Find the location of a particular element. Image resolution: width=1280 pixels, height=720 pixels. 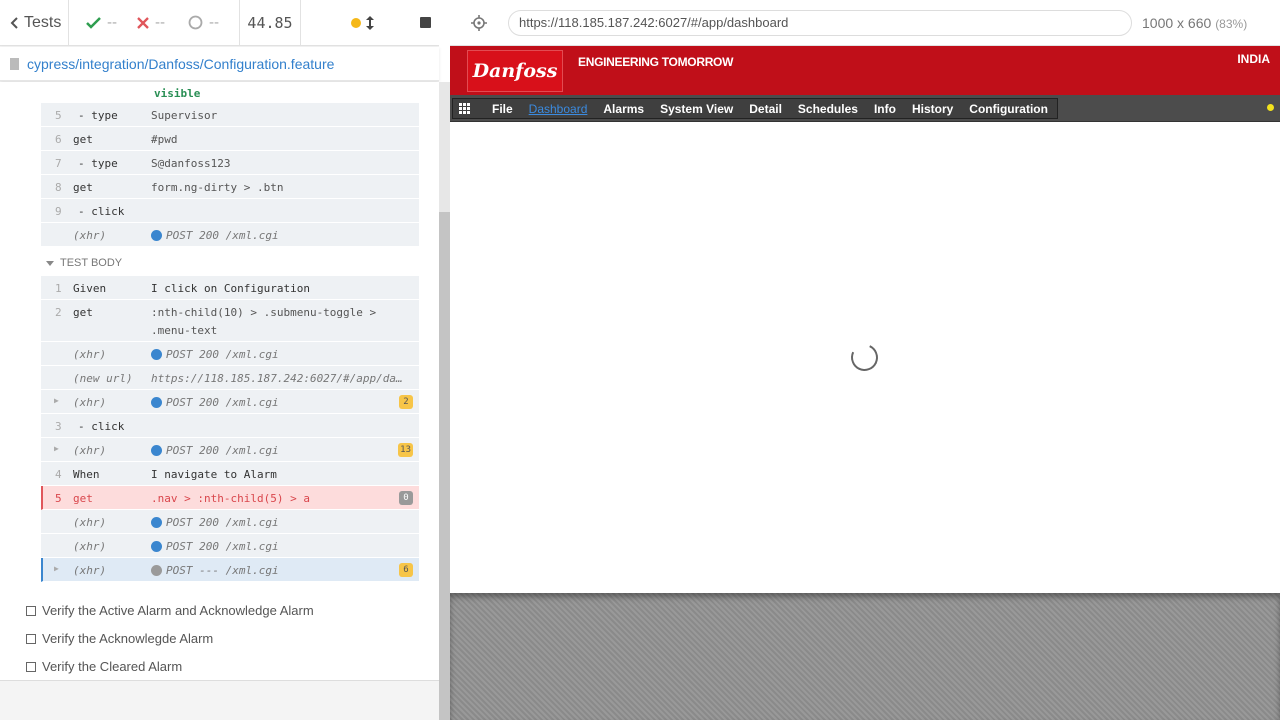

command-row: 1 Given I click on Configuration is located at coordinates (230, 288).